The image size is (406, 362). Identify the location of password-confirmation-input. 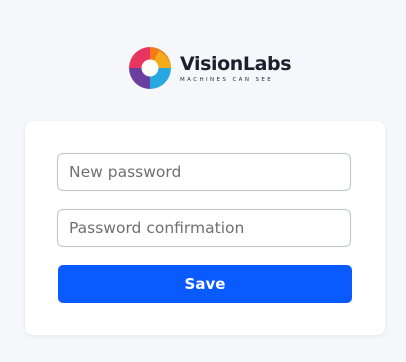
(204, 228).